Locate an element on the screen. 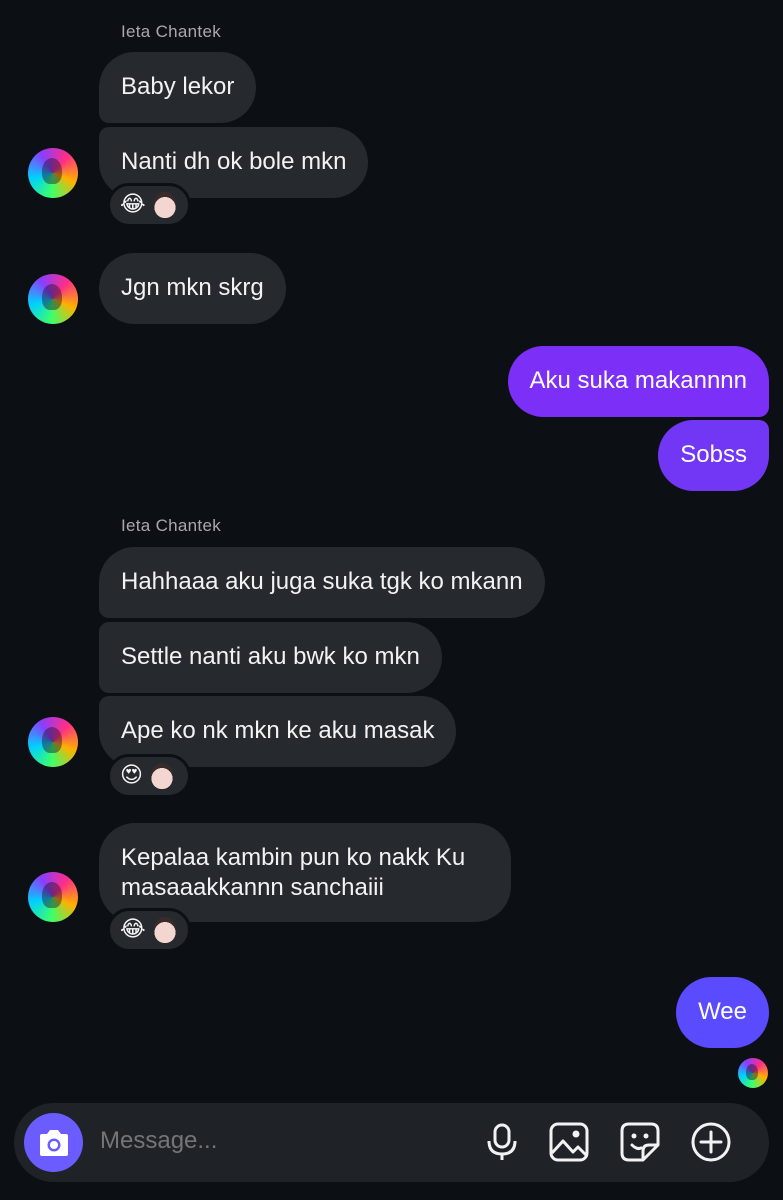 This screenshot has width=783, height=1200. gallery-icon is located at coordinates (569, 1142).